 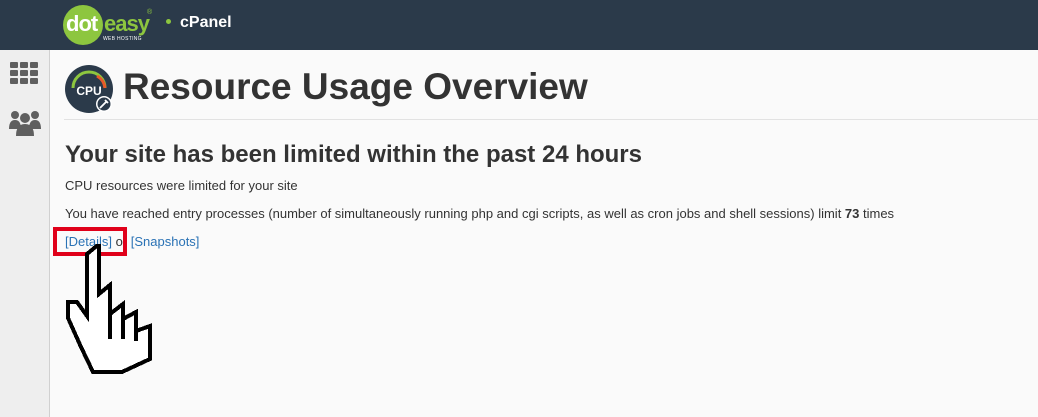 What do you see at coordinates (122, 39) in the screenshot?
I see `logo-subtitle: WEB HOSTING` at bounding box center [122, 39].